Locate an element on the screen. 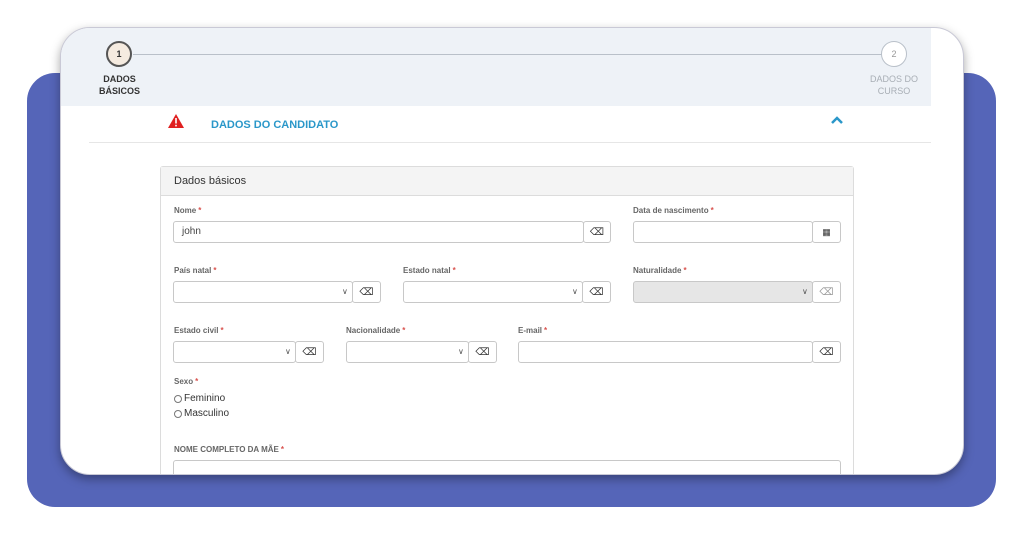 The image size is (1024, 536). naturalidade-clear-button: ⌫ is located at coordinates (826, 292).